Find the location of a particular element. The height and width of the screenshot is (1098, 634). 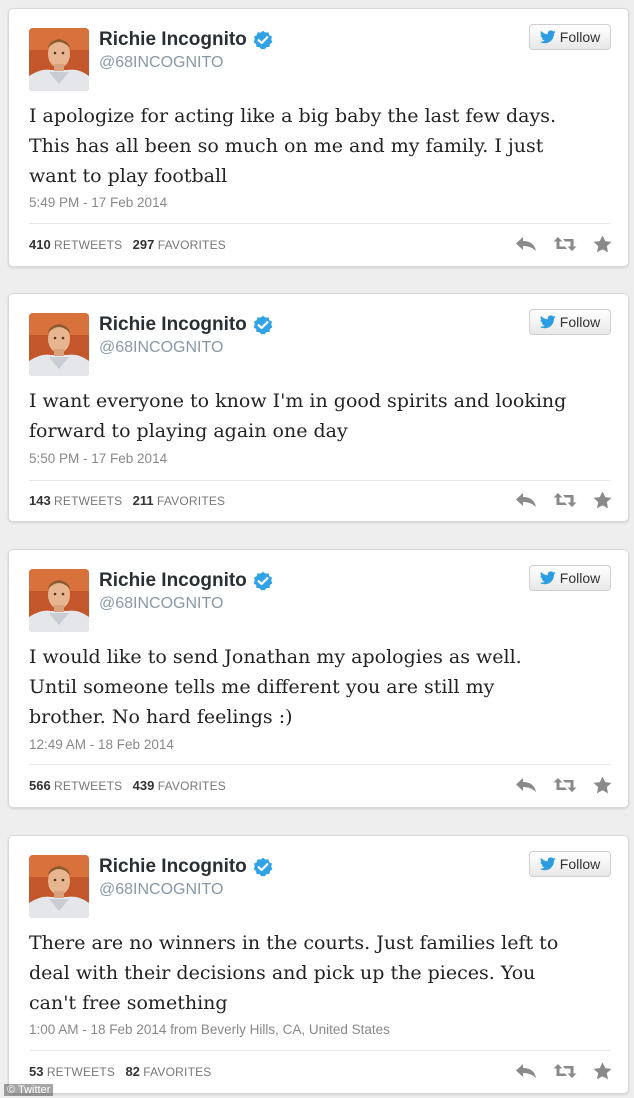

retweet-count: 53 is located at coordinates (36, 1071).